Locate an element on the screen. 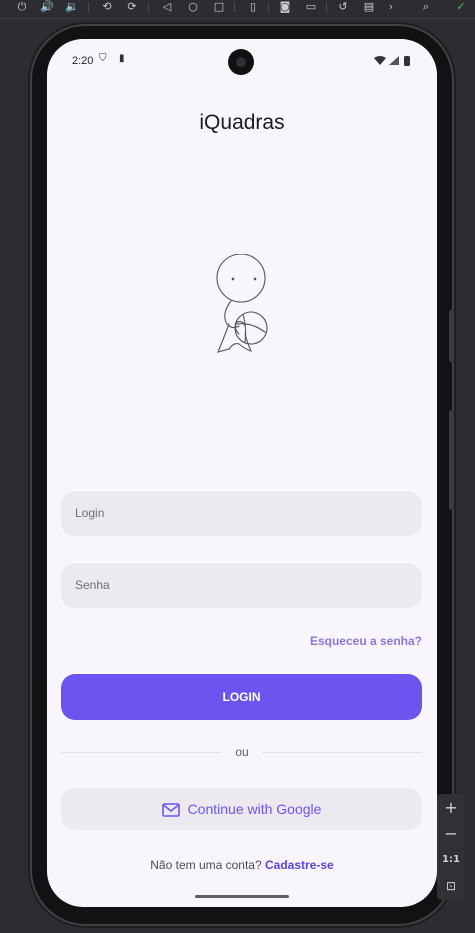  divider-right is located at coordinates (342, 752).